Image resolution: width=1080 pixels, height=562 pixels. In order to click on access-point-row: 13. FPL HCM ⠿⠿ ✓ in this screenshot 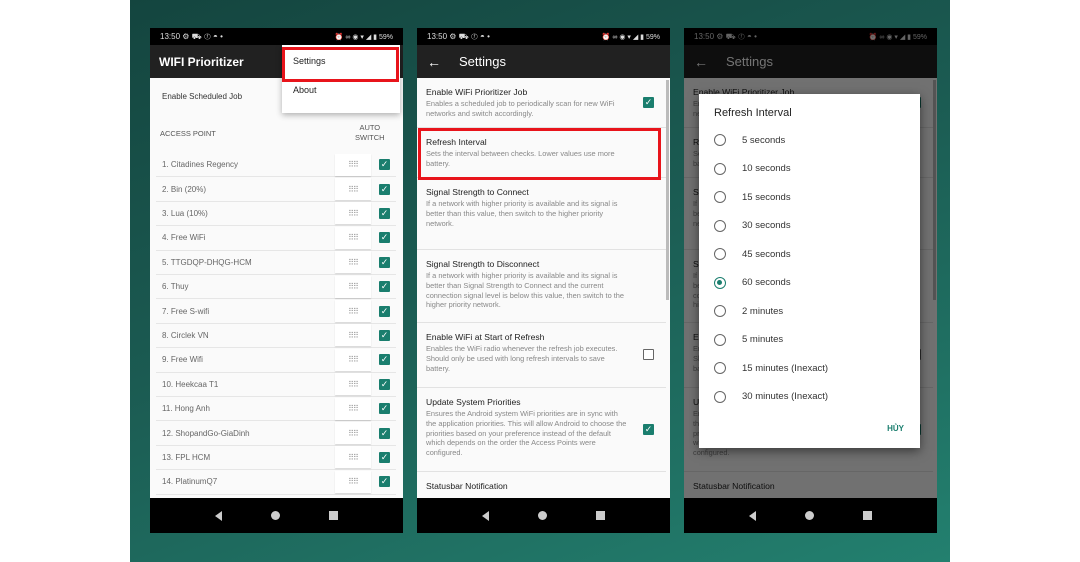, I will do `click(276, 458)`.